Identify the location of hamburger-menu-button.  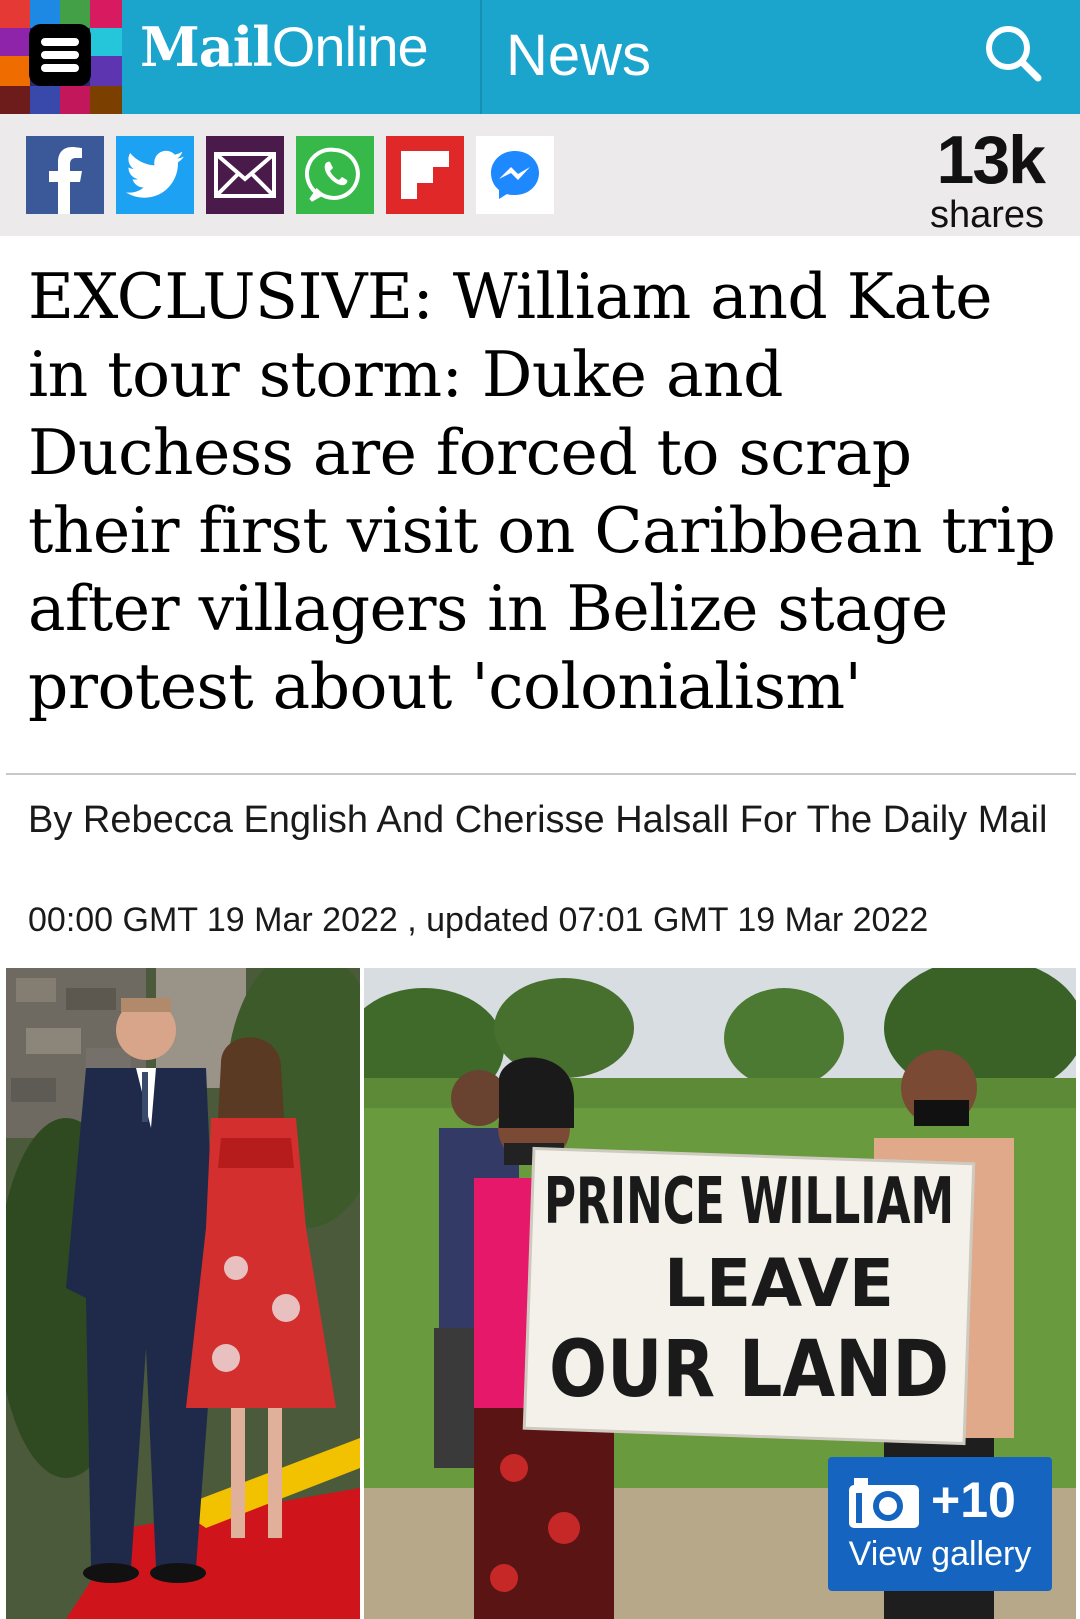
(60, 55).